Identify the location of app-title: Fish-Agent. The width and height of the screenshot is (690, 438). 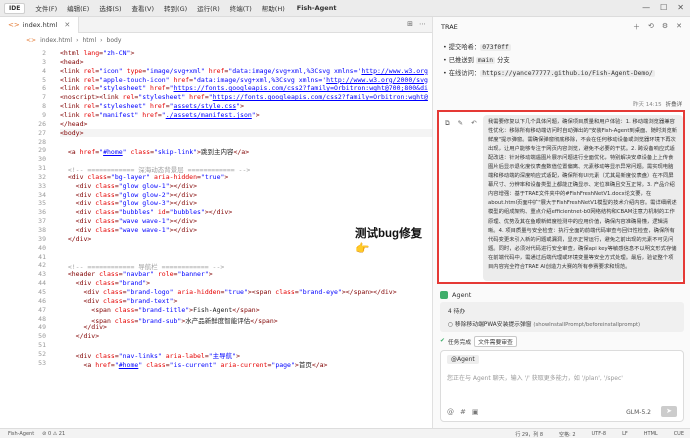
(316, 8).